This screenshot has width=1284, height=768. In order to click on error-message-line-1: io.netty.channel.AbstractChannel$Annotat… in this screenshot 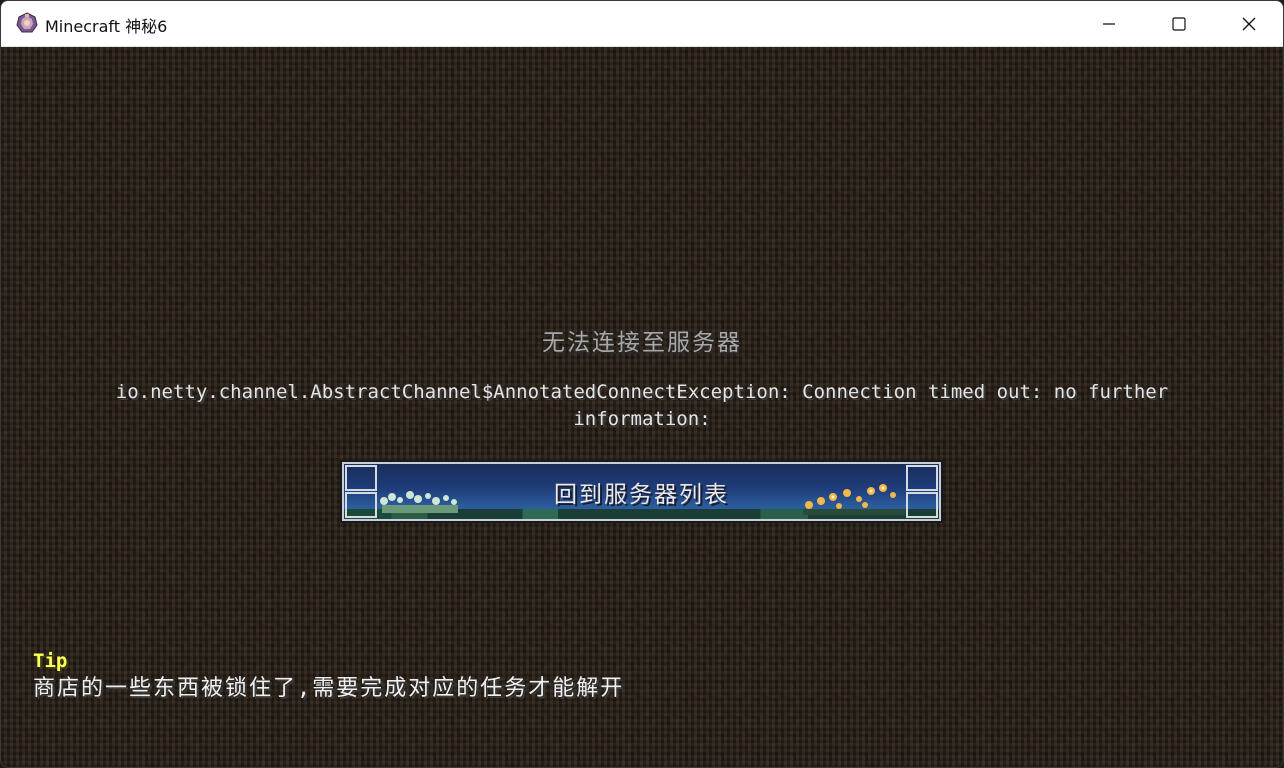, I will do `click(642, 392)`.